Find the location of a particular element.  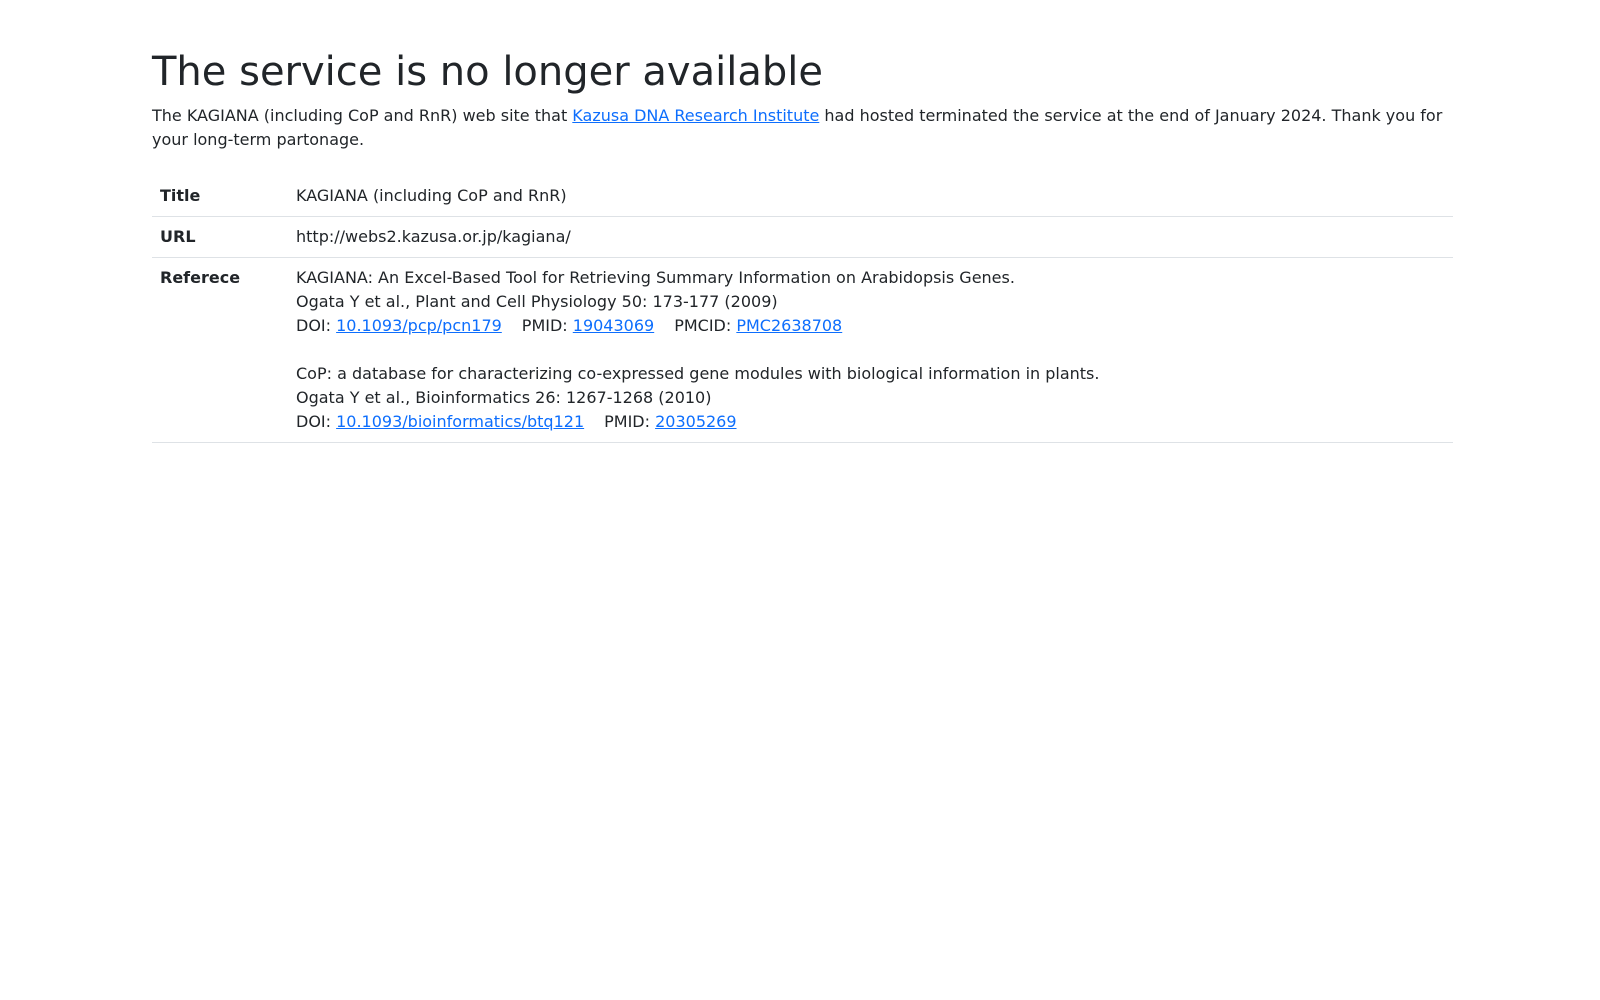

title-label: Title is located at coordinates (220, 196).